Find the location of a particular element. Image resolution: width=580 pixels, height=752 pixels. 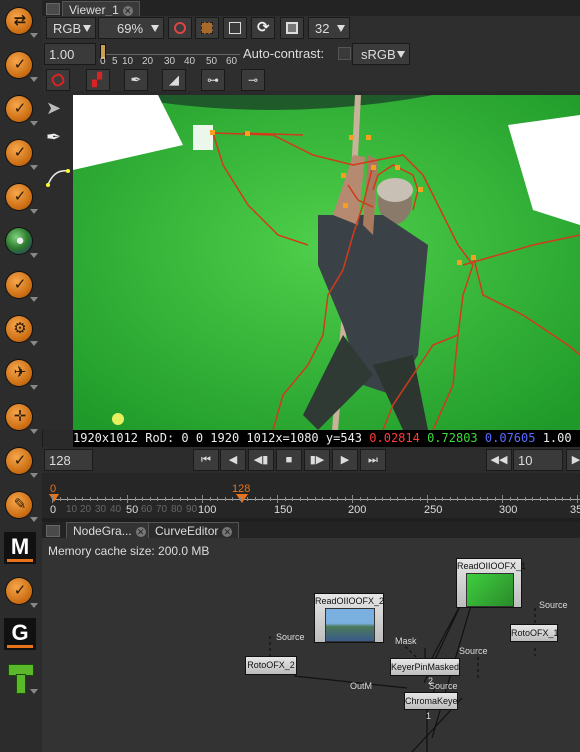

jump-back-button: ◀◀ is located at coordinates (499, 460).